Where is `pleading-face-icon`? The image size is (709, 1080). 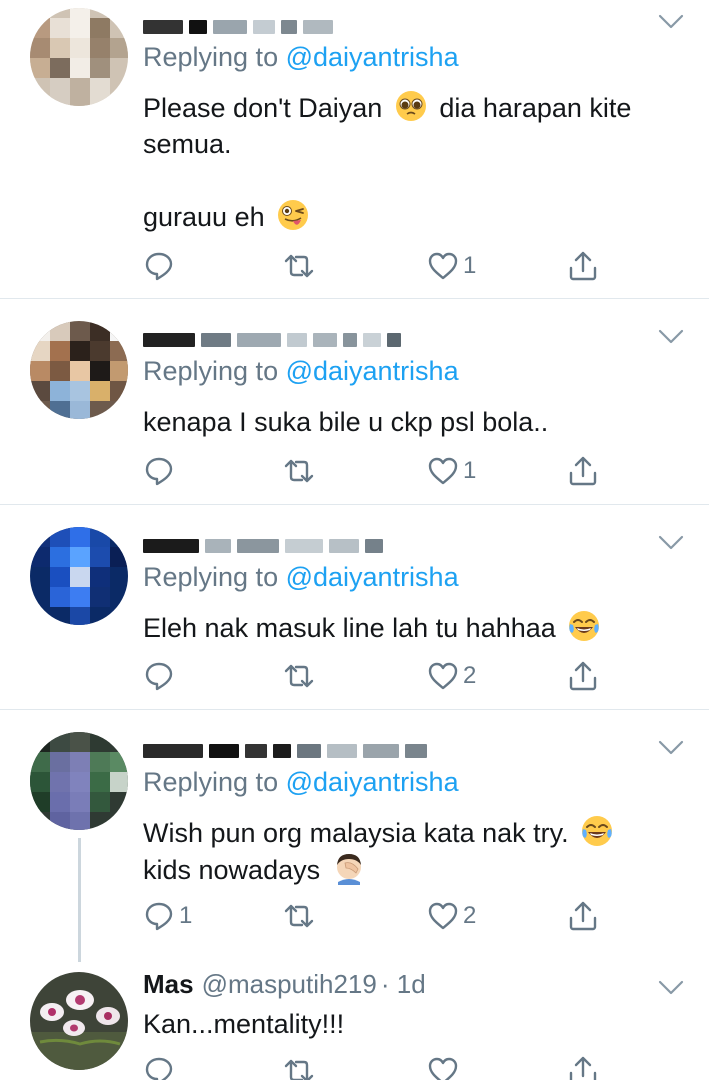
pleading-face-icon is located at coordinates (411, 106).